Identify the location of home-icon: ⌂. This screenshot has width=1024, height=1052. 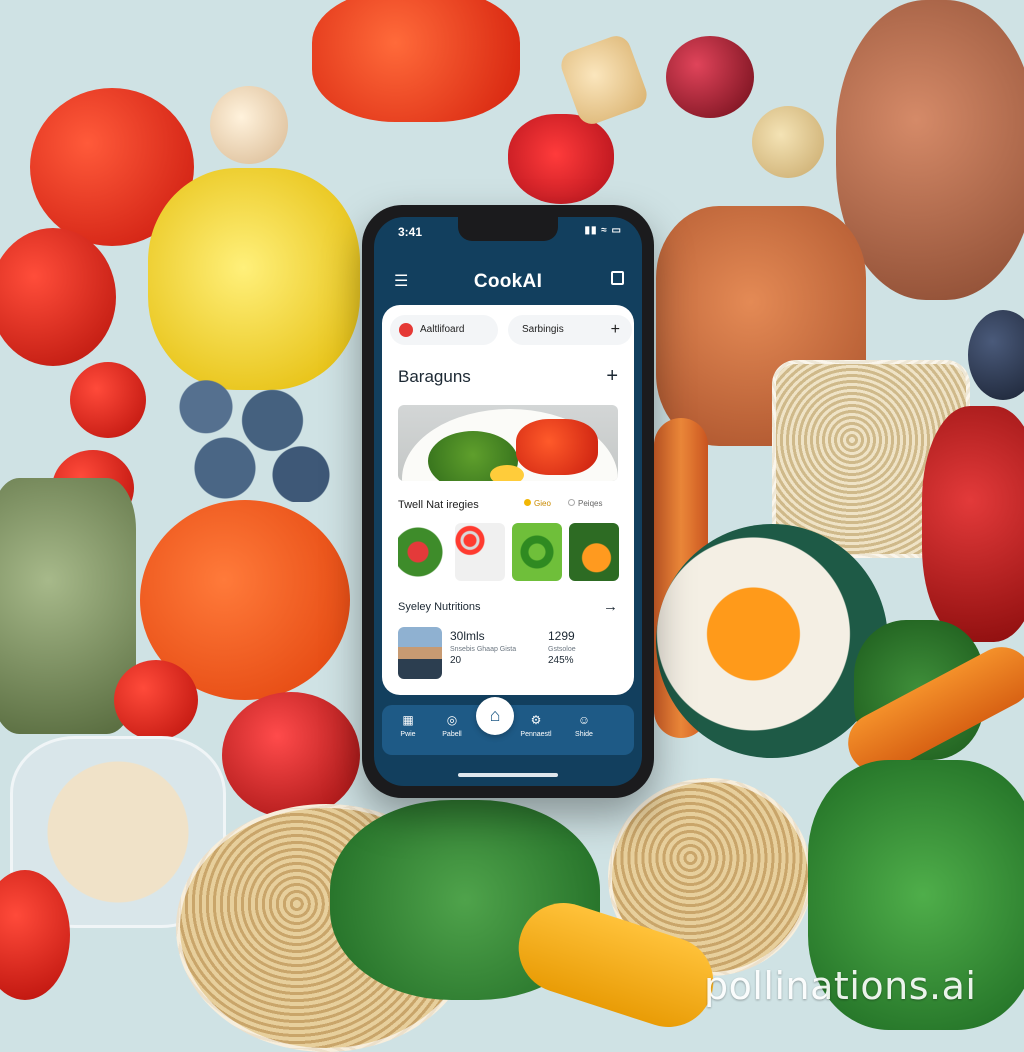
(495, 716).